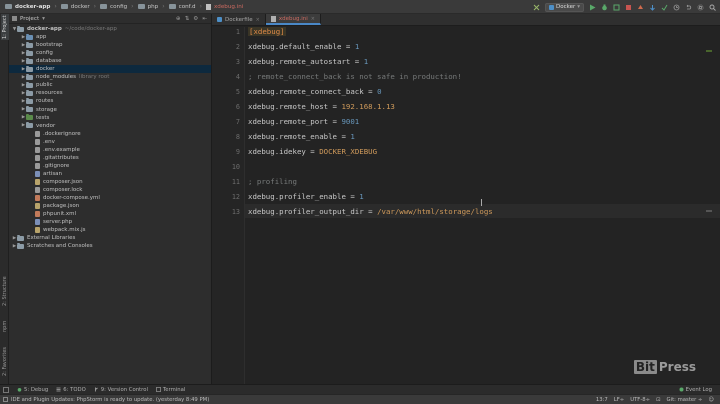 The width and height of the screenshot is (720, 404). Describe the element at coordinates (110, 101) in the screenshot. I see `tree-item: ▶ routes` at that location.